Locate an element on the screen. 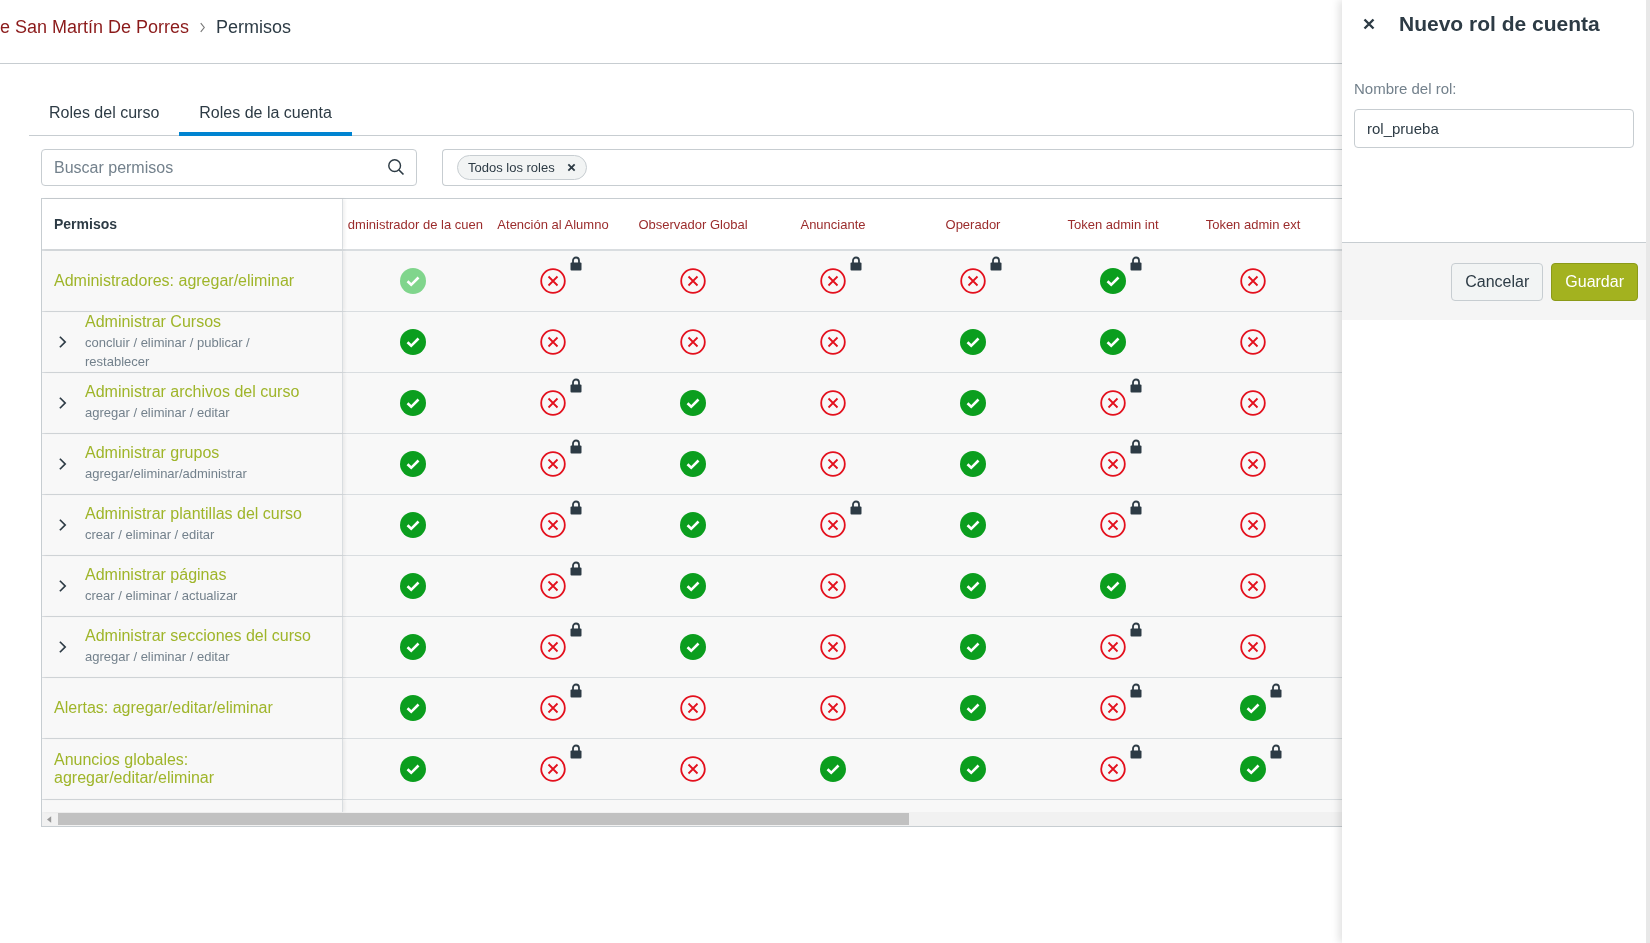 Image resolution: width=1650 pixels, height=943 pixels. column-header: Atención al Alumno is located at coordinates (553, 224).